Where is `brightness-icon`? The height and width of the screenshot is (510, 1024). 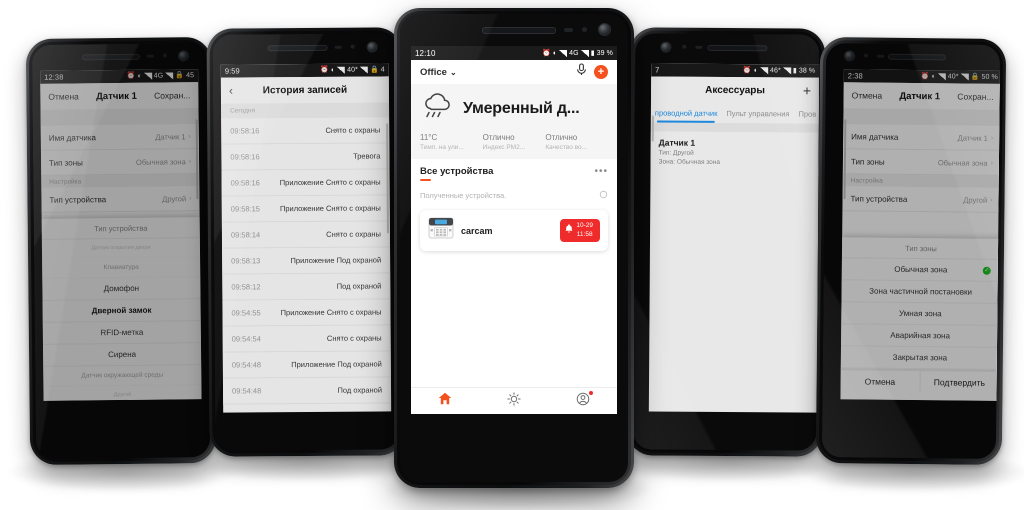 brightness-icon is located at coordinates (514, 401).